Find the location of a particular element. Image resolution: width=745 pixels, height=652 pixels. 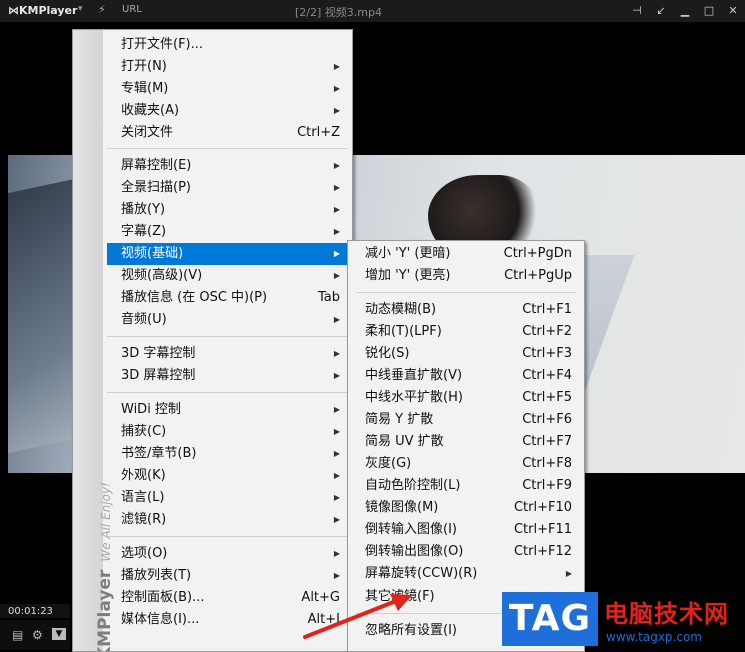

playlist-icon: ▤ is located at coordinates (17, 635).